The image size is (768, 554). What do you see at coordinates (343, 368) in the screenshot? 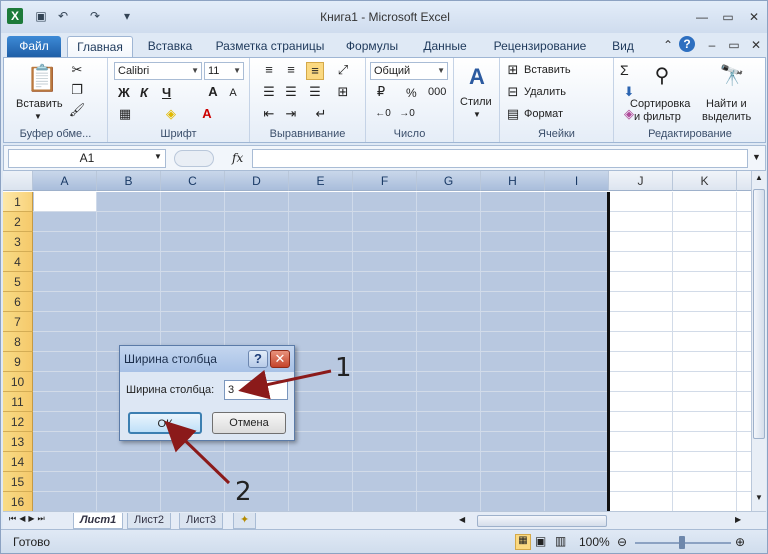
I see `annotation-label-1: 1` at bounding box center [343, 368].